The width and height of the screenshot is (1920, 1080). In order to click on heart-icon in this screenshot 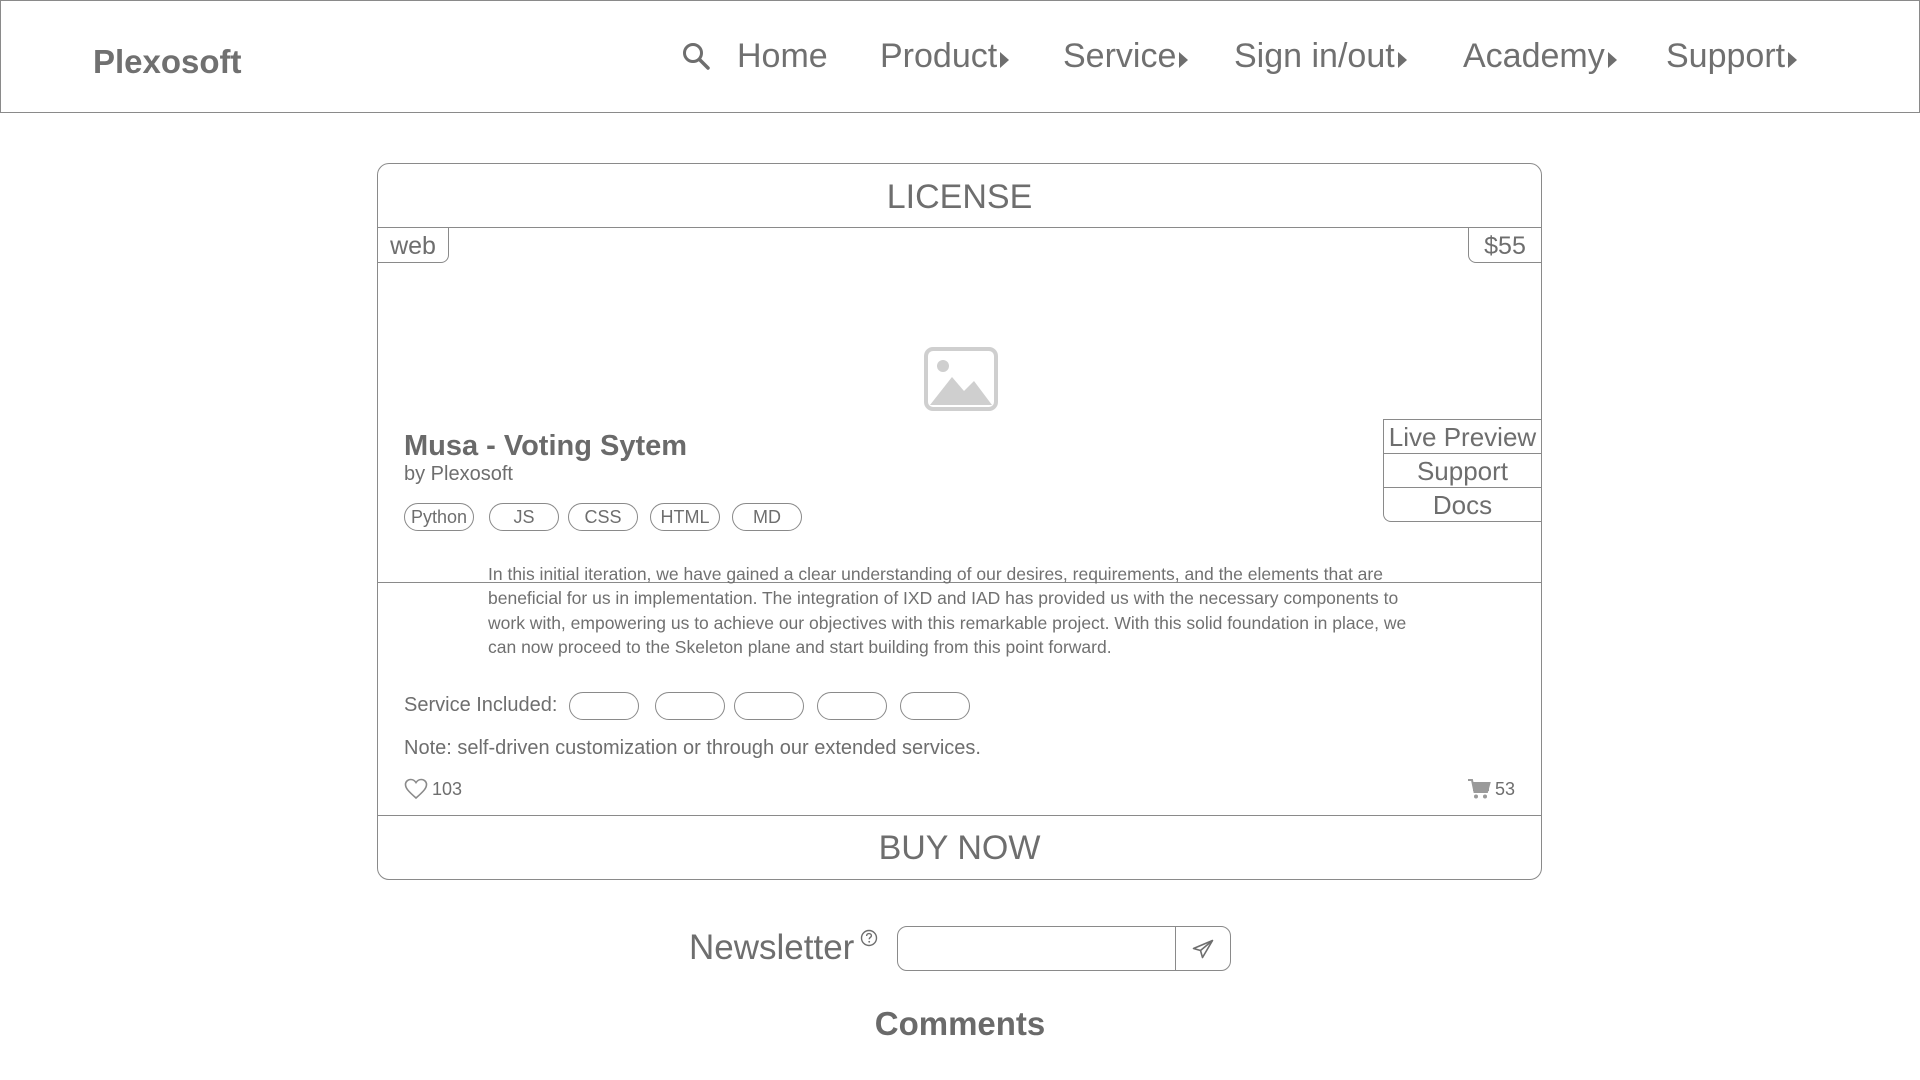, I will do `click(416, 789)`.